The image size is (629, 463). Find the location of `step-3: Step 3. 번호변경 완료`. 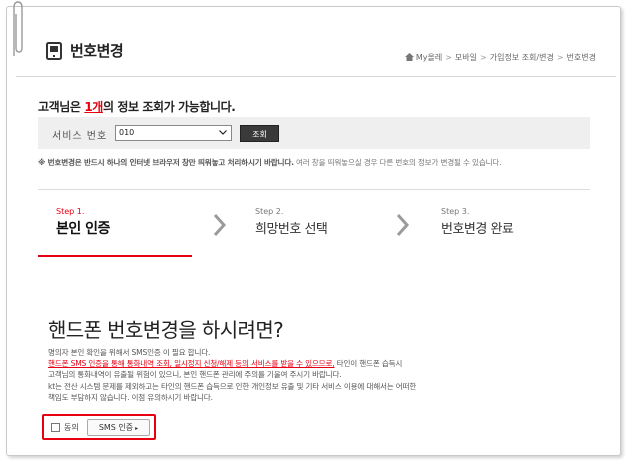

step-3: Step 3. 번호변경 완료 is located at coordinates (477, 222).